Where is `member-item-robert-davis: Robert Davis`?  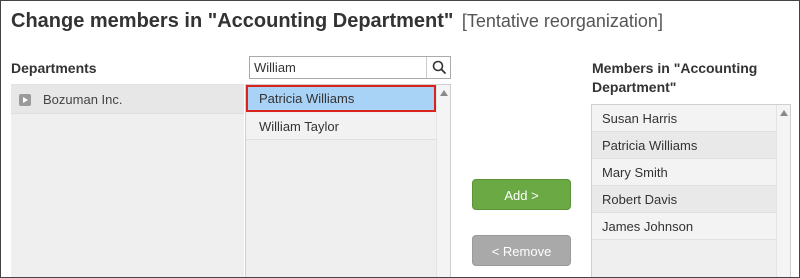
member-item-robert-davis: Robert Davis is located at coordinates (684, 199).